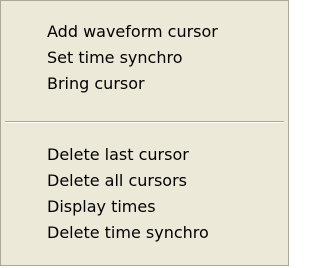 The image size is (320, 268). What do you see at coordinates (144, 181) in the screenshot?
I see `menu-item-delete-all-cursors: Delete all cursors` at bounding box center [144, 181].